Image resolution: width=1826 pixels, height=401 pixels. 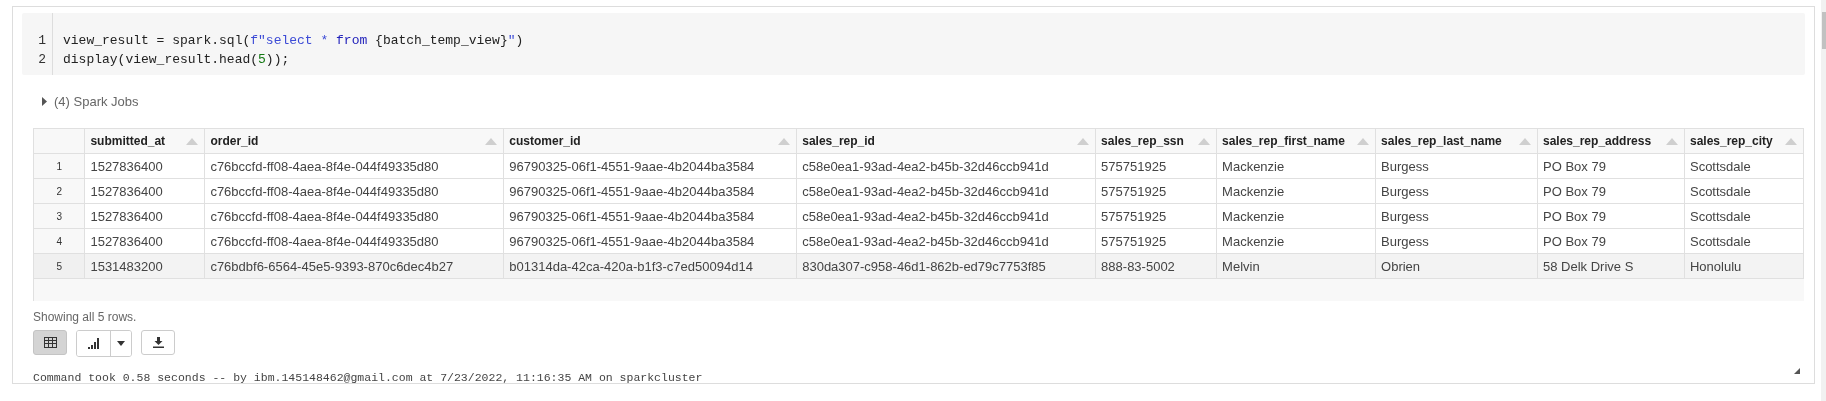 I want to click on line-number: 2, so click(x=42, y=60).